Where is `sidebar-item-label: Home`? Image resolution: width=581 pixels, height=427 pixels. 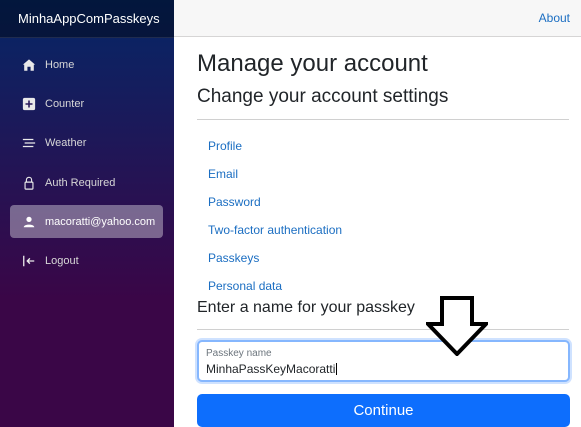 sidebar-item-label: Home is located at coordinates (60, 64).